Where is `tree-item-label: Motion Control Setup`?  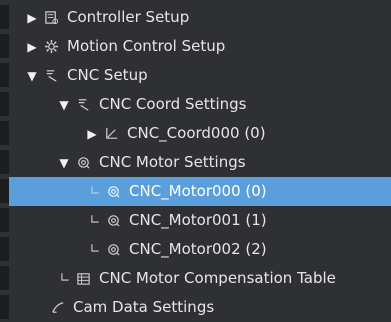
tree-item-label: Motion Control Setup is located at coordinates (146, 46).